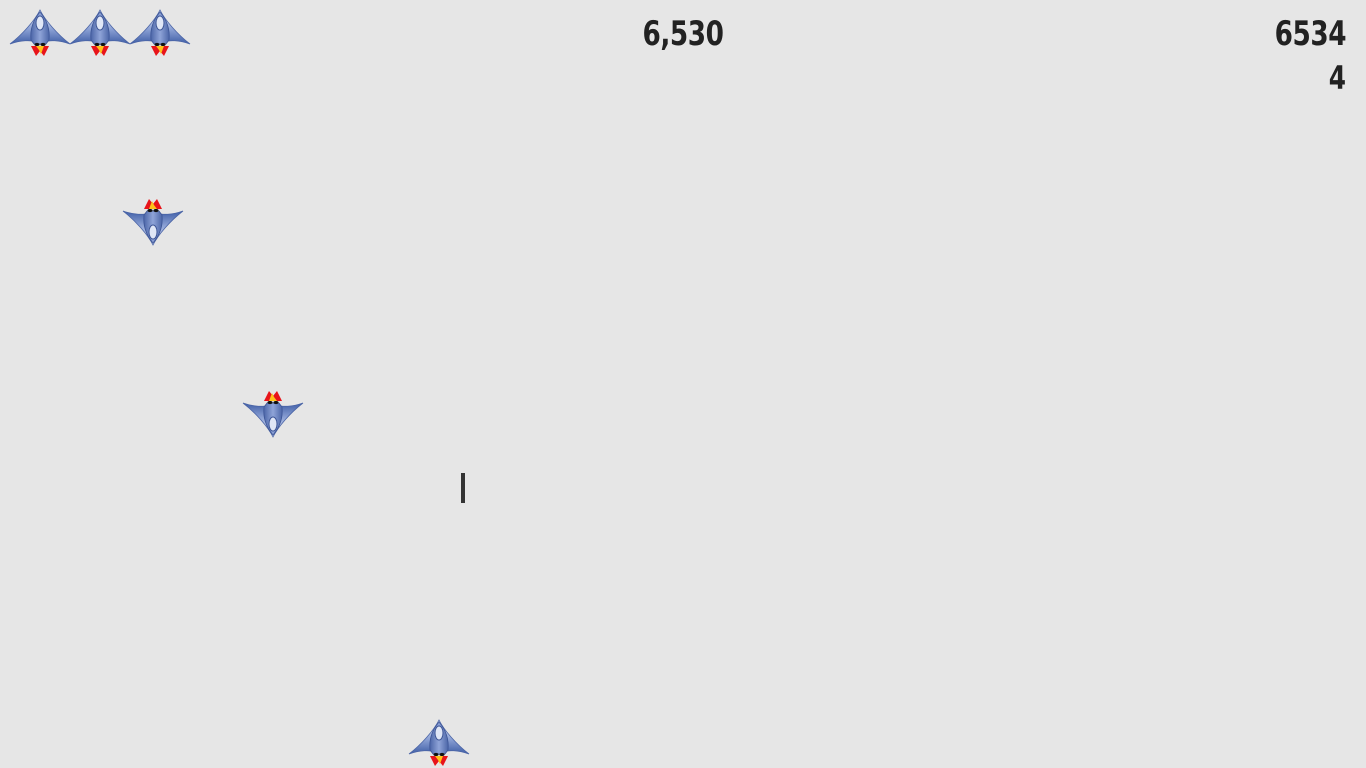 The image size is (1366, 768). What do you see at coordinates (683, 34) in the screenshot?
I see `score-display: 6,530` at bounding box center [683, 34].